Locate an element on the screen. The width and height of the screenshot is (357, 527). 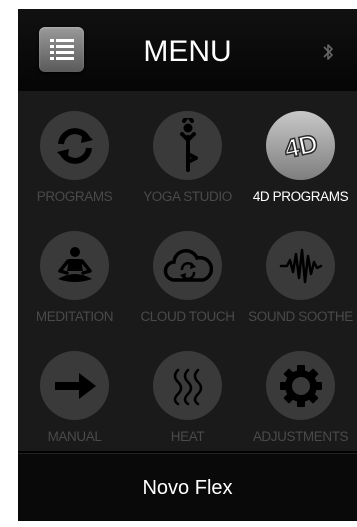
menu-item-cloud-touch: CLOUD TOUCH is located at coordinates (187, 271).